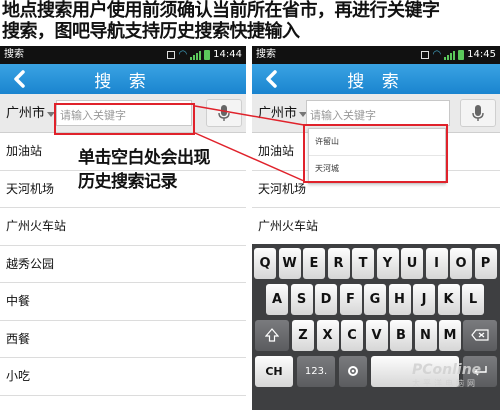  Describe the element at coordinates (327, 335) in the screenshot. I see `key-x: X` at that location.